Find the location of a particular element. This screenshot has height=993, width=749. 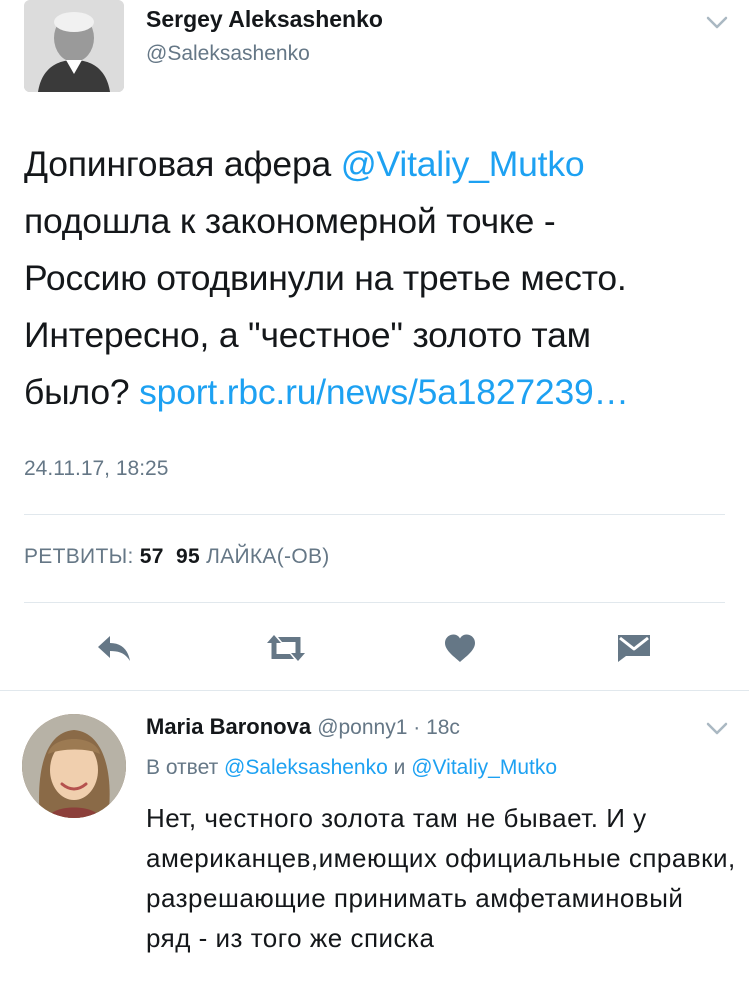

in-reply-and: и is located at coordinates (399, 767).